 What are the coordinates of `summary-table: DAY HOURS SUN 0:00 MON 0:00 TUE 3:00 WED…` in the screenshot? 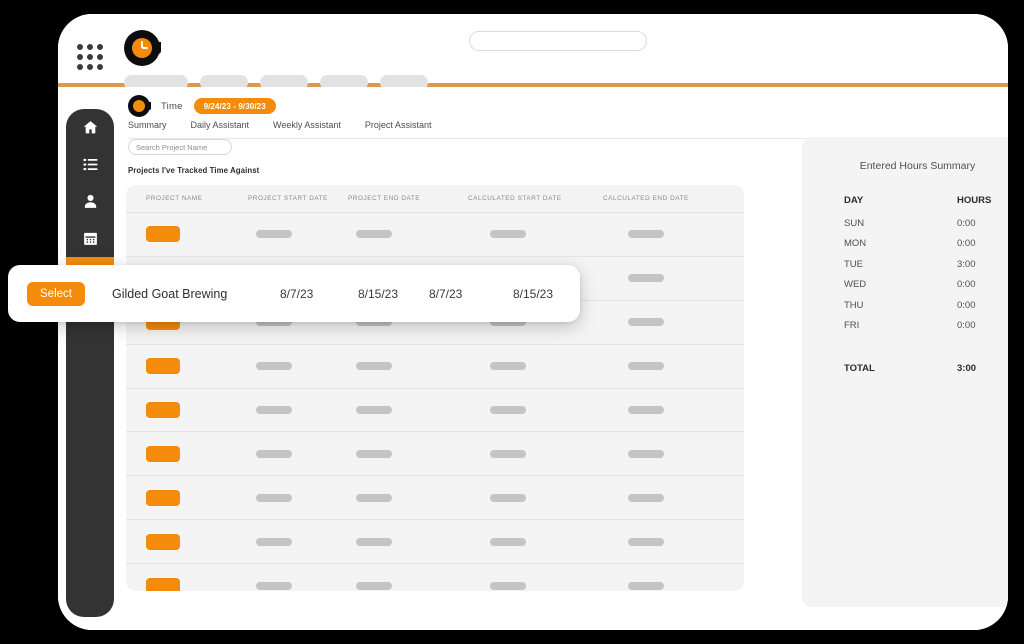 It's located at (924, 283).